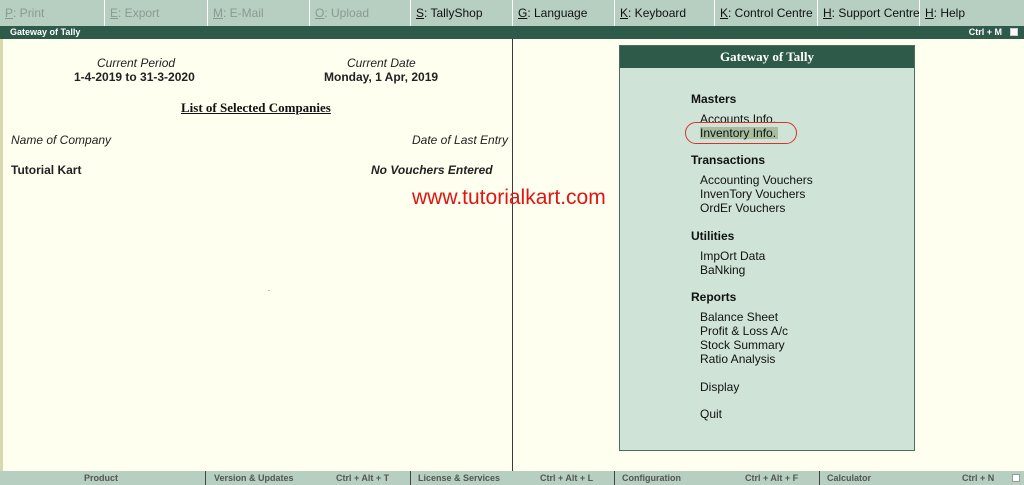 This screenshot has width=1024, height=485. Describe the element at coordinates (766, 13) in the screenshot. I see `control-centre-button: K: Control Centre` at that location.